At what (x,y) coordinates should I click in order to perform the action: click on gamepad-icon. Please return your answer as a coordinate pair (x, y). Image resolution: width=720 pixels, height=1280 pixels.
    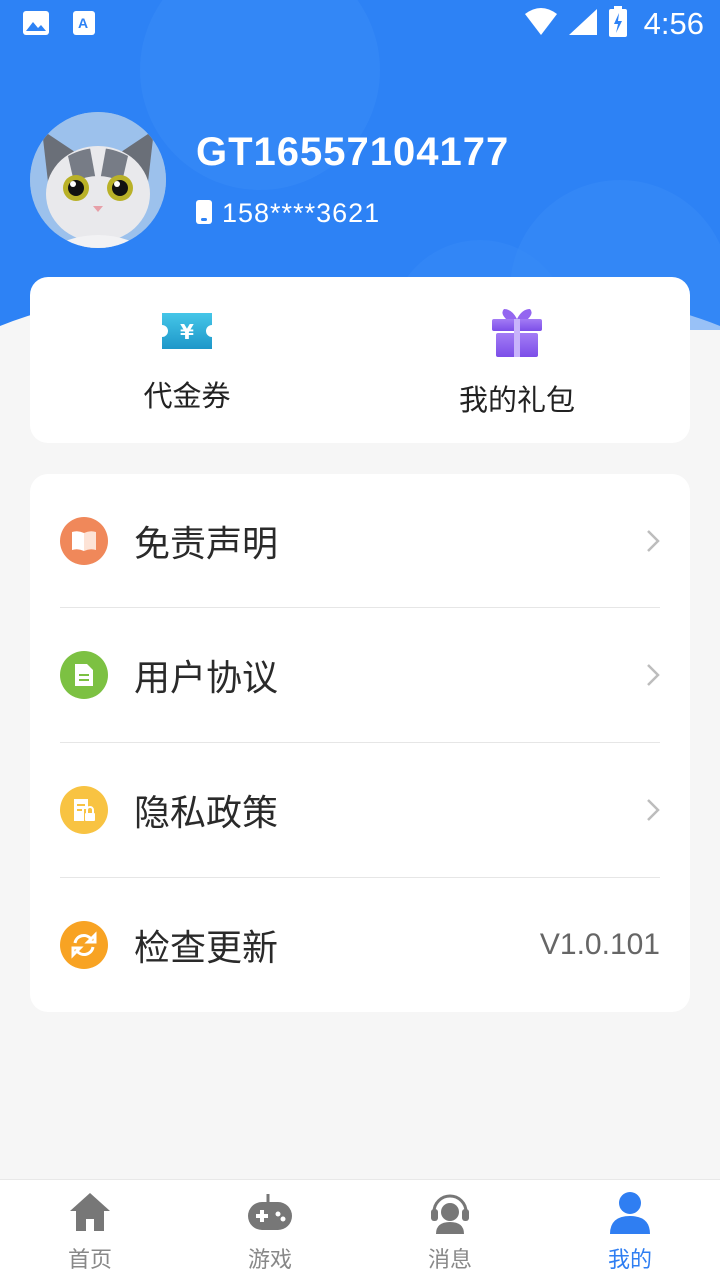
    Looking at the image, I should click on (270, 1214).